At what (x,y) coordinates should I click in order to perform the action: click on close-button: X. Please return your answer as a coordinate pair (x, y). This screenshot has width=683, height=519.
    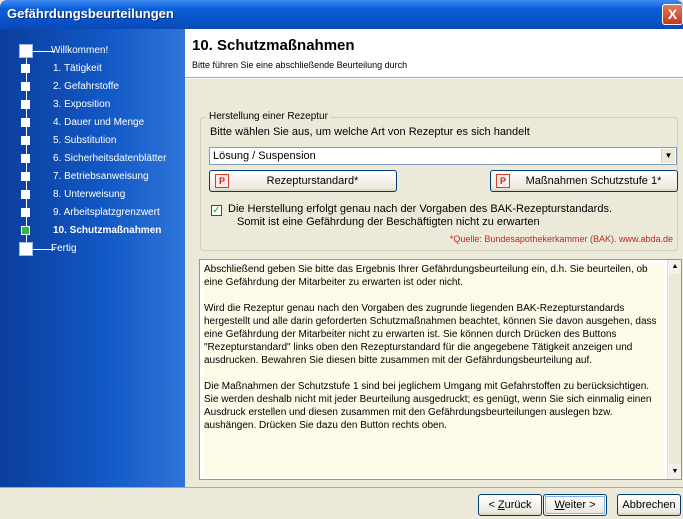
    Looking at the image, I should click on (672, 14).